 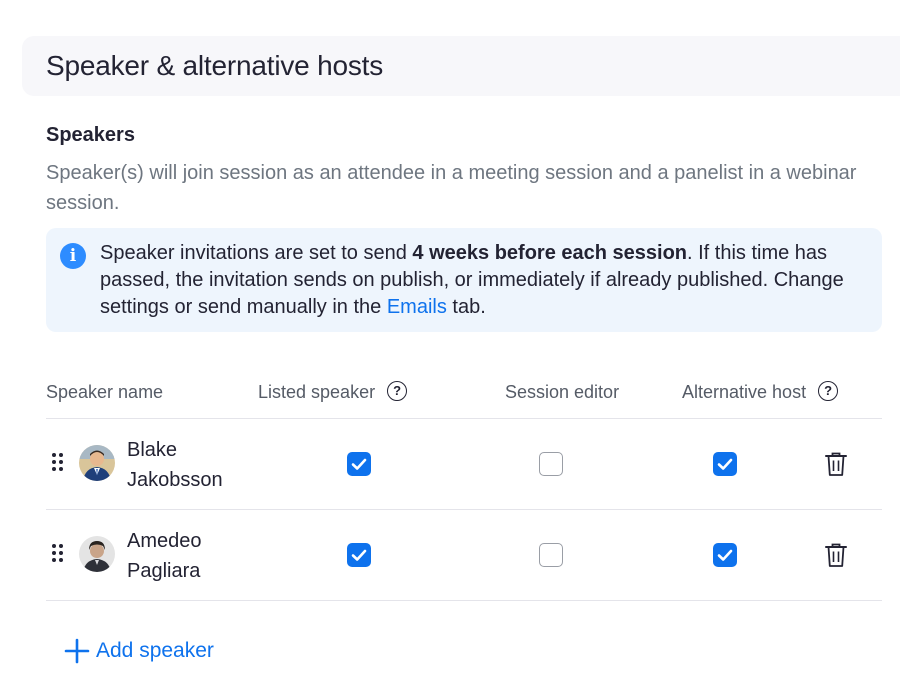 What do you see at coordinates (461, 66) in the screenshot?
I see `section-header: Speaker & alternative hosts` at bounding box center [461, 66].